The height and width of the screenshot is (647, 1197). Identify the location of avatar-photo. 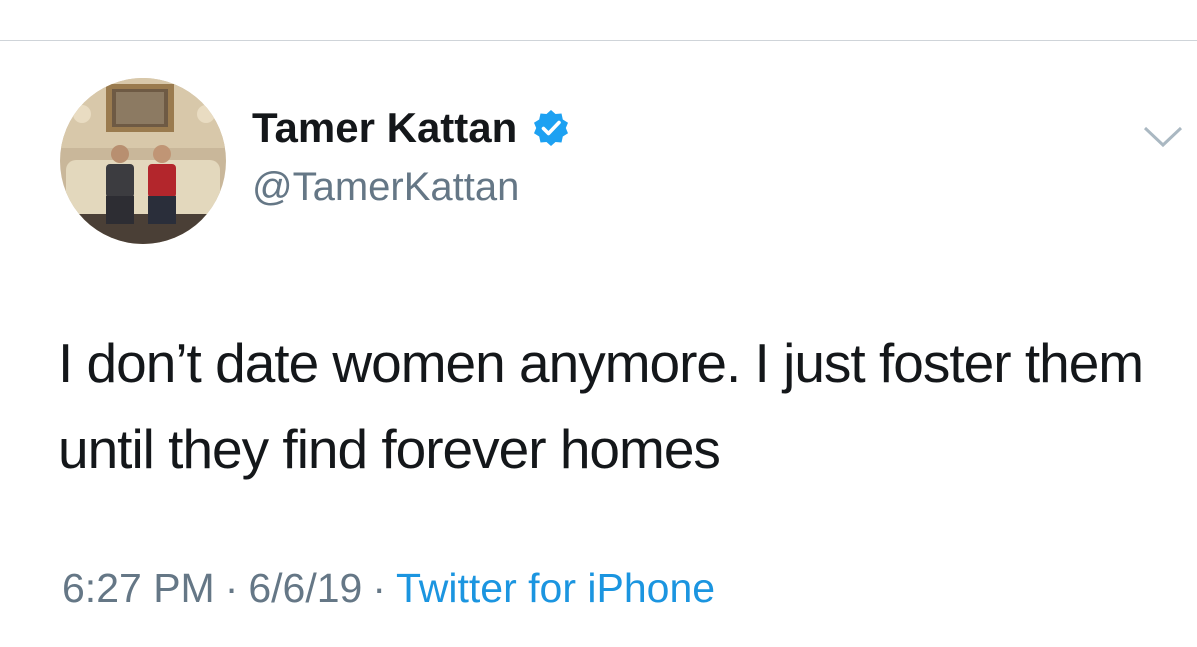
(143, 161).